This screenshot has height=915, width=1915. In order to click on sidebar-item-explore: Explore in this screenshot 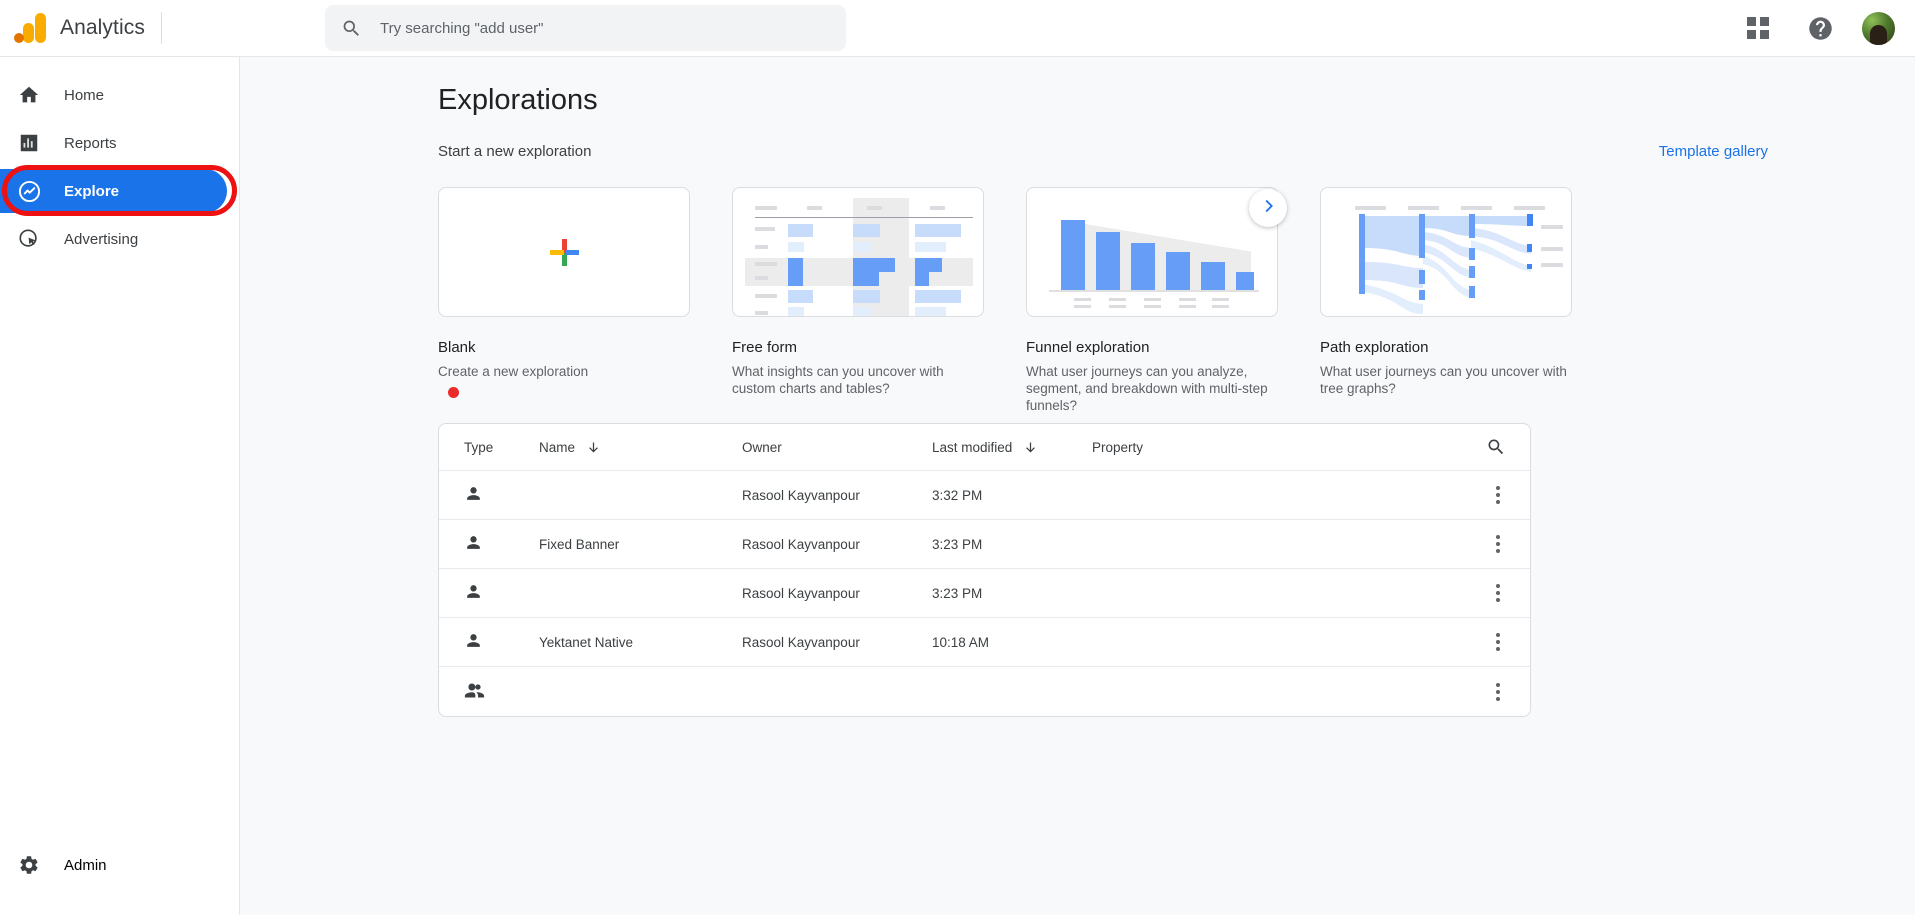, I will do `click(113, 191)`.